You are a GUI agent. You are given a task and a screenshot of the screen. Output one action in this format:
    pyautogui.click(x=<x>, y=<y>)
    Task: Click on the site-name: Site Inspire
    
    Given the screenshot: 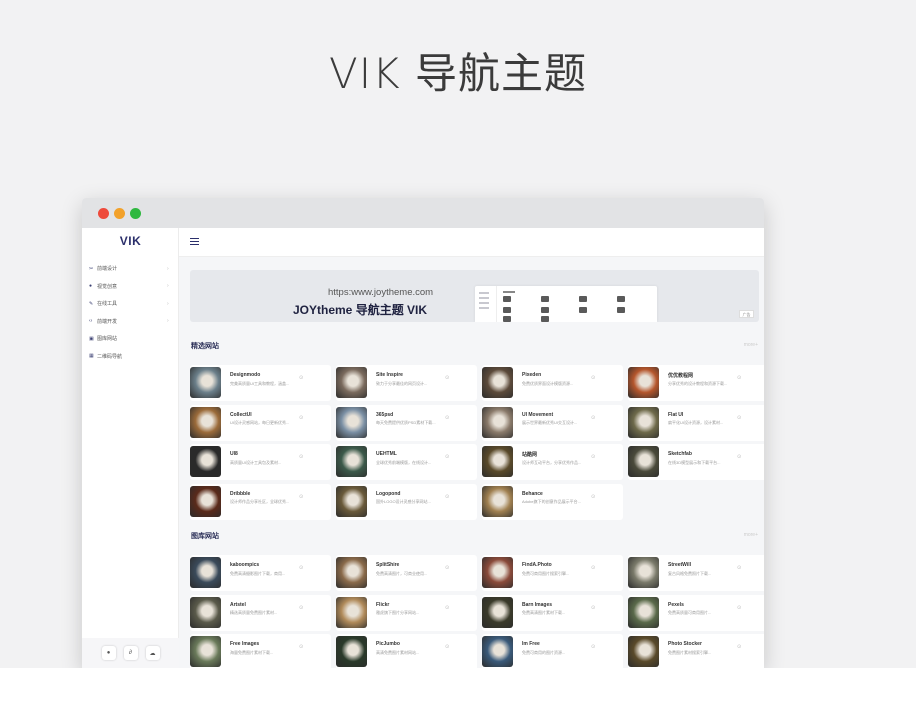 What is the action you would take?
    pyautogui.click(x=389, y=375)
    